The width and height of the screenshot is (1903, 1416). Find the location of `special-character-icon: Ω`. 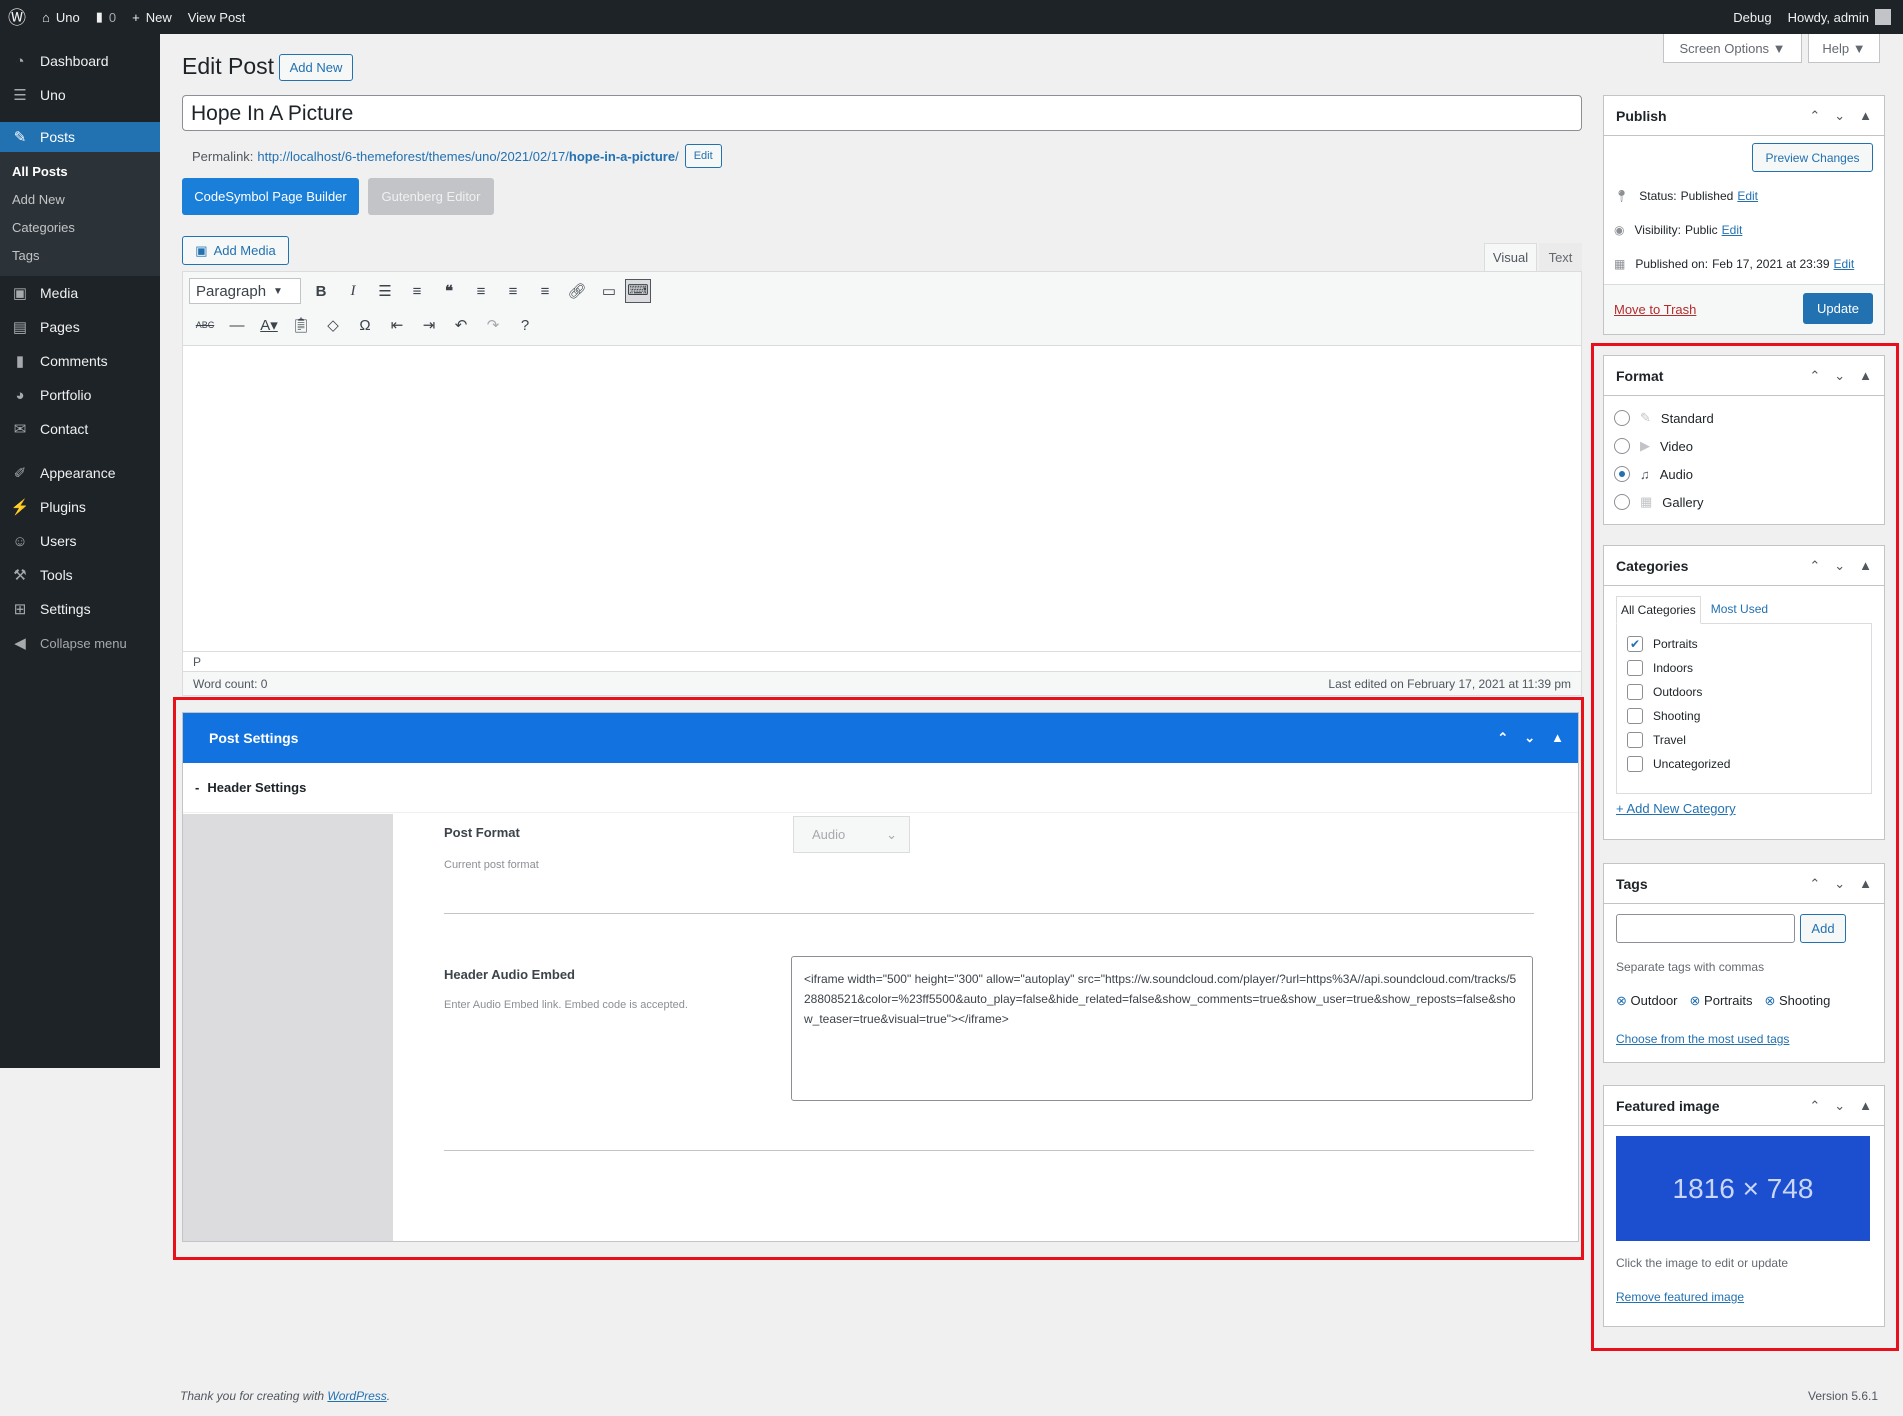

special-character-icon: Ω is located at coordinates (365, 325).